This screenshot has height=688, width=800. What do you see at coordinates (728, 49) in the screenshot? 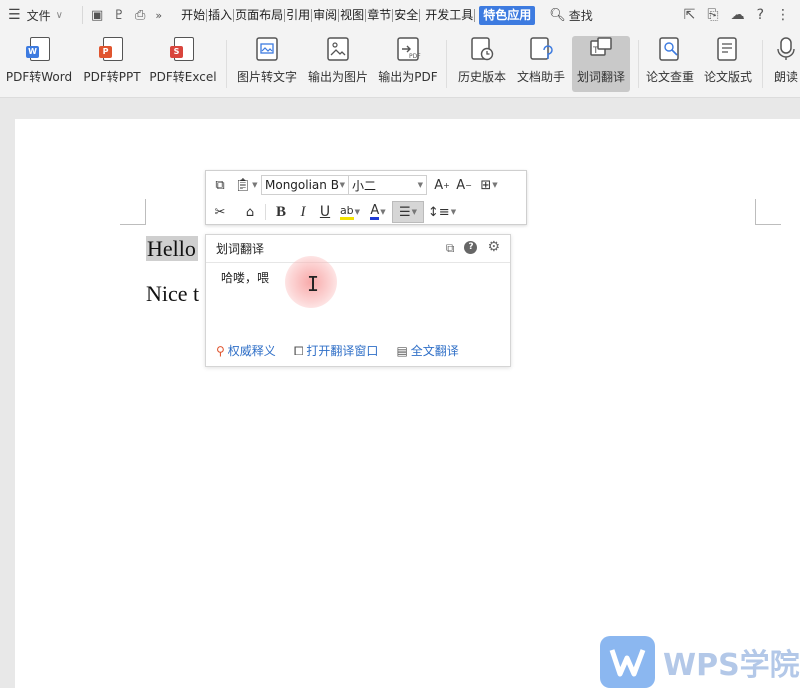
I see `paper-format-icon` at bounding box center [728, 49].